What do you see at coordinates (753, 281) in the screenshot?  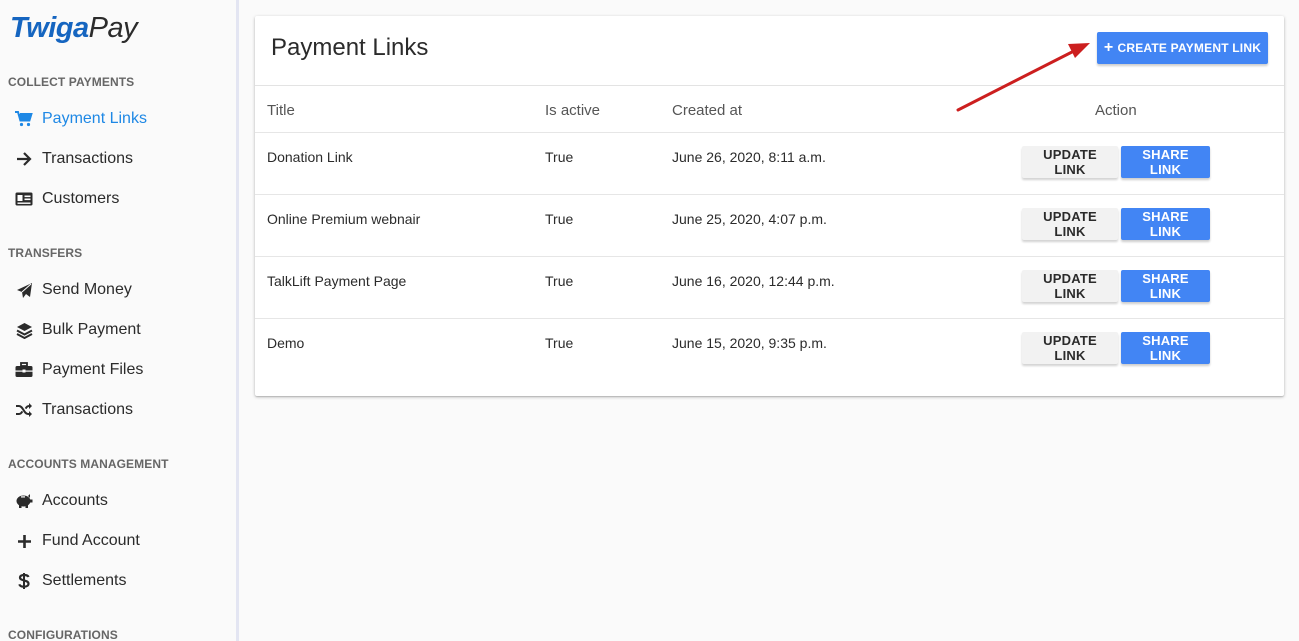 I see `cell-created-at: June 16, 2020, 12:44 p.m.` at bounding box center [753, 281].